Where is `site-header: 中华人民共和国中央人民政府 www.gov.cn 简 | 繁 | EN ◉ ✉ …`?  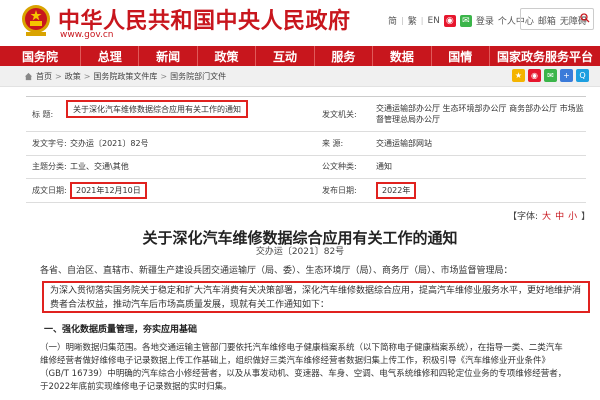 site-header: 中华人民共和国中央人民政府 www.gov.cn 简 | 繁 | EN ◉ ✉ … is located at coordinates (300, 22).